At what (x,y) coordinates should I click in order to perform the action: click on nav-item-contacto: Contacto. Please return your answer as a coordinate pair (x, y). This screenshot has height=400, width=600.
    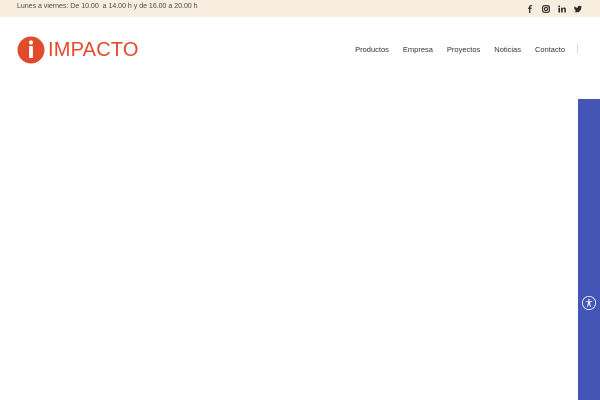
    Looking at the image, I should click on (546, 49).